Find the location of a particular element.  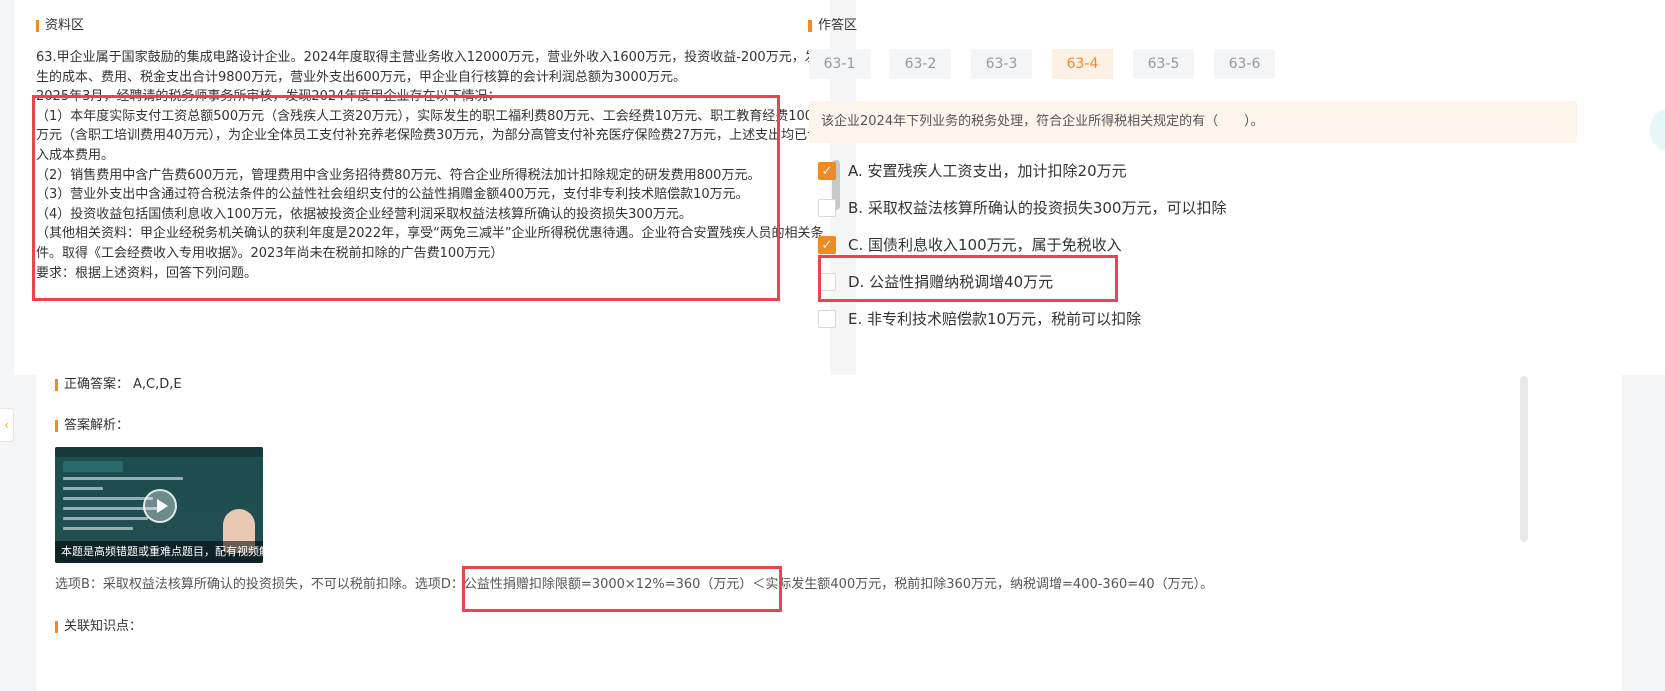

collapse-panel-button: ‹ is located at coordinates (7, 425).